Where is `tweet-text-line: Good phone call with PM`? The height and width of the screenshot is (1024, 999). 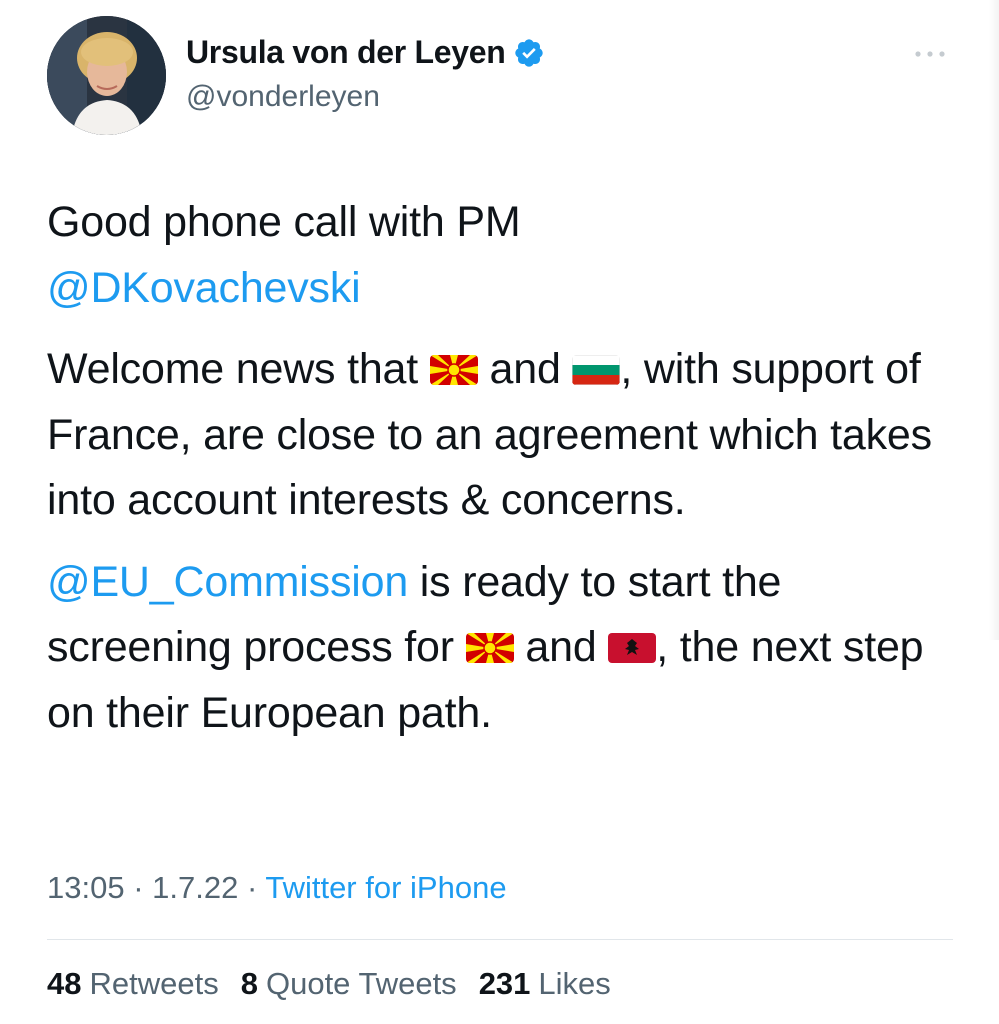 tweet-text-line: Good phone call with PM is located at coordinates (284, 222).